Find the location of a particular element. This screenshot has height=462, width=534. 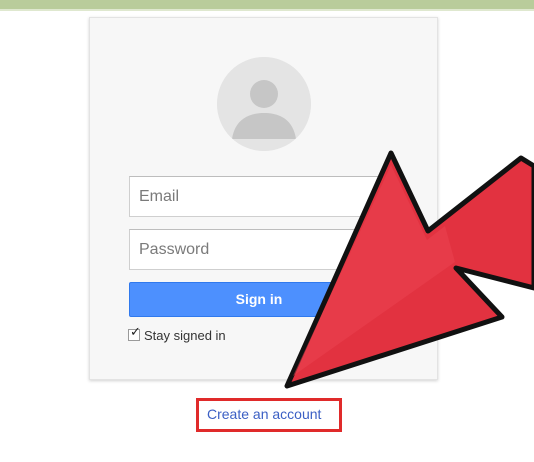

create-account-link: Create an account is located at coordinates (264, 414).